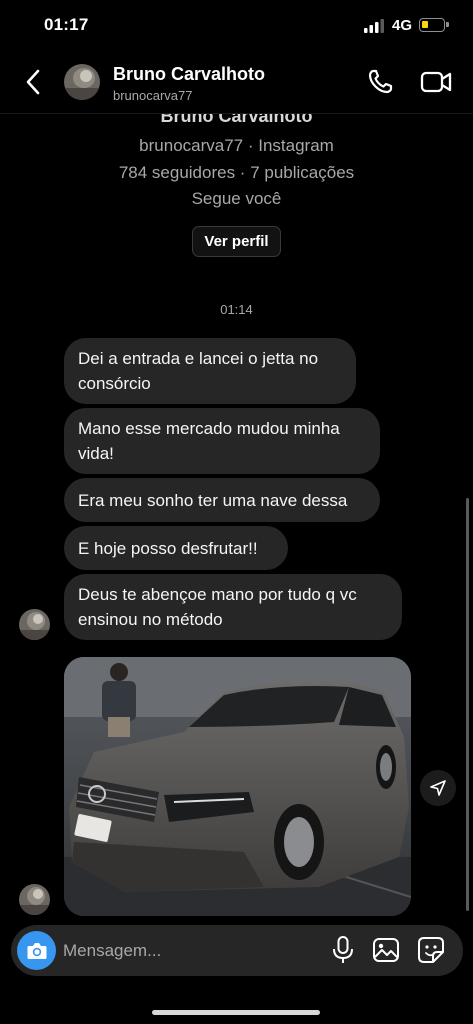 This screenshot has width=473, height=1024. Describe the element at coordinates (222, 441) in the screenshot. I see `message-bubble: Mano esse mercado mudou minha vida!` at that location.